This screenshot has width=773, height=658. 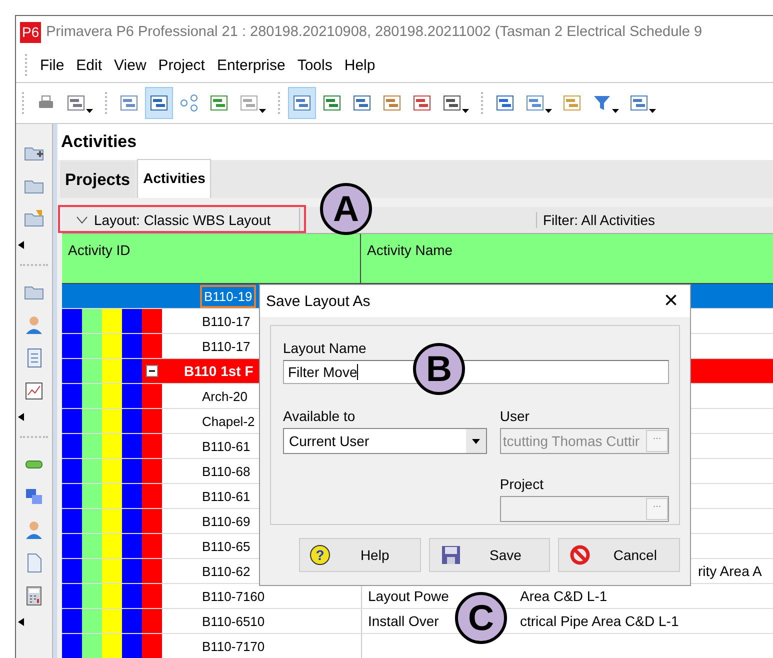 I want to click on help-icon: ?, so click(x=320, y=555).